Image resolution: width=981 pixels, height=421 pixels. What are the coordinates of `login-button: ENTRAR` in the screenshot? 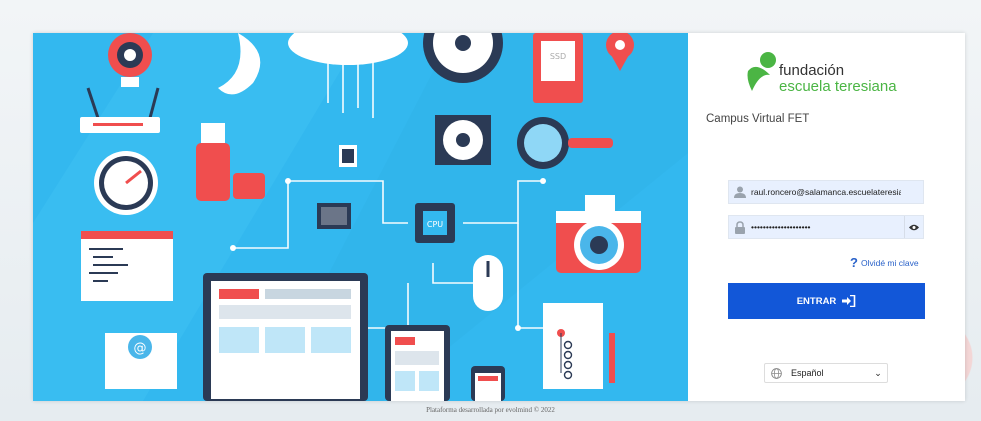 It's located at (826, 301).